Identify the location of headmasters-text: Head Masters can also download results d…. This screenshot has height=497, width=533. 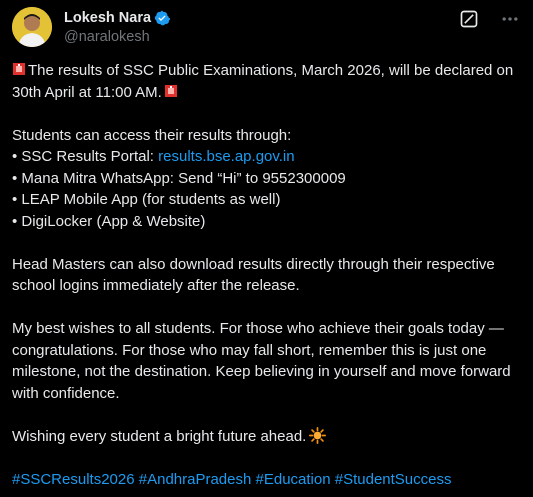
(253, 275).